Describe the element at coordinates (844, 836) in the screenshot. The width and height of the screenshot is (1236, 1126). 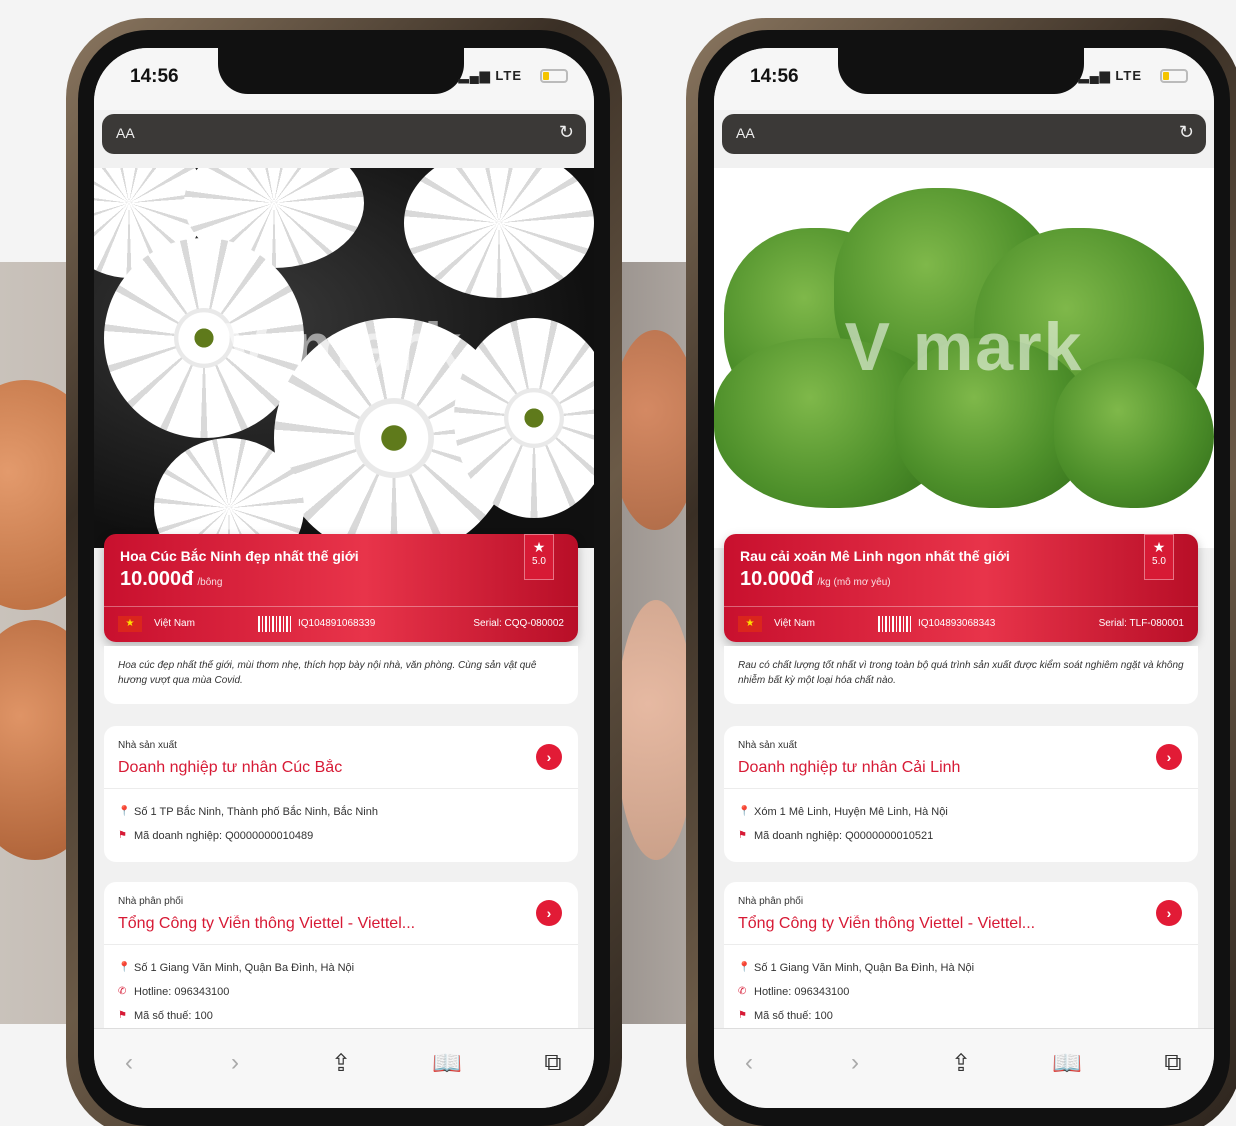
I see `business-id-text: Mã doanh nghiệp: Q0000000010521` at that location.